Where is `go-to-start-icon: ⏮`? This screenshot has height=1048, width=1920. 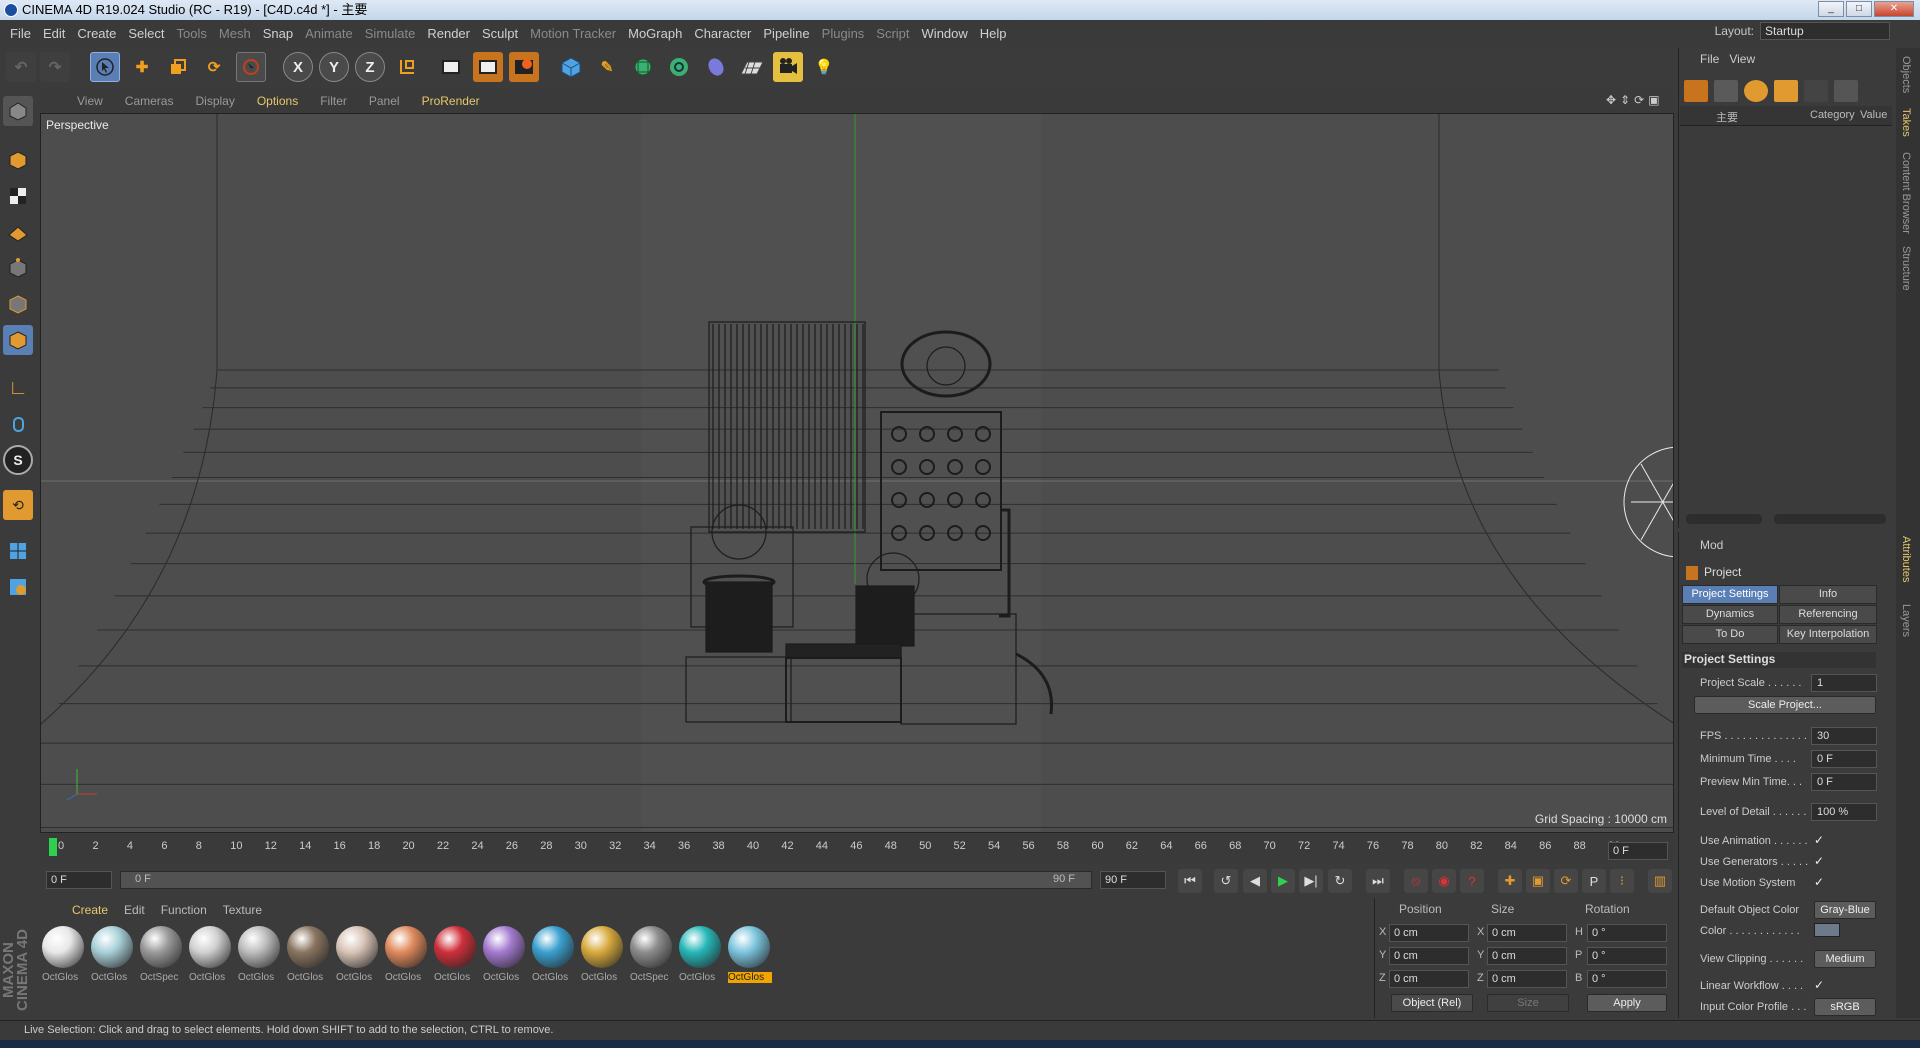
go-to-start-icon: ⏮ is located at coordinates (1190, 881).